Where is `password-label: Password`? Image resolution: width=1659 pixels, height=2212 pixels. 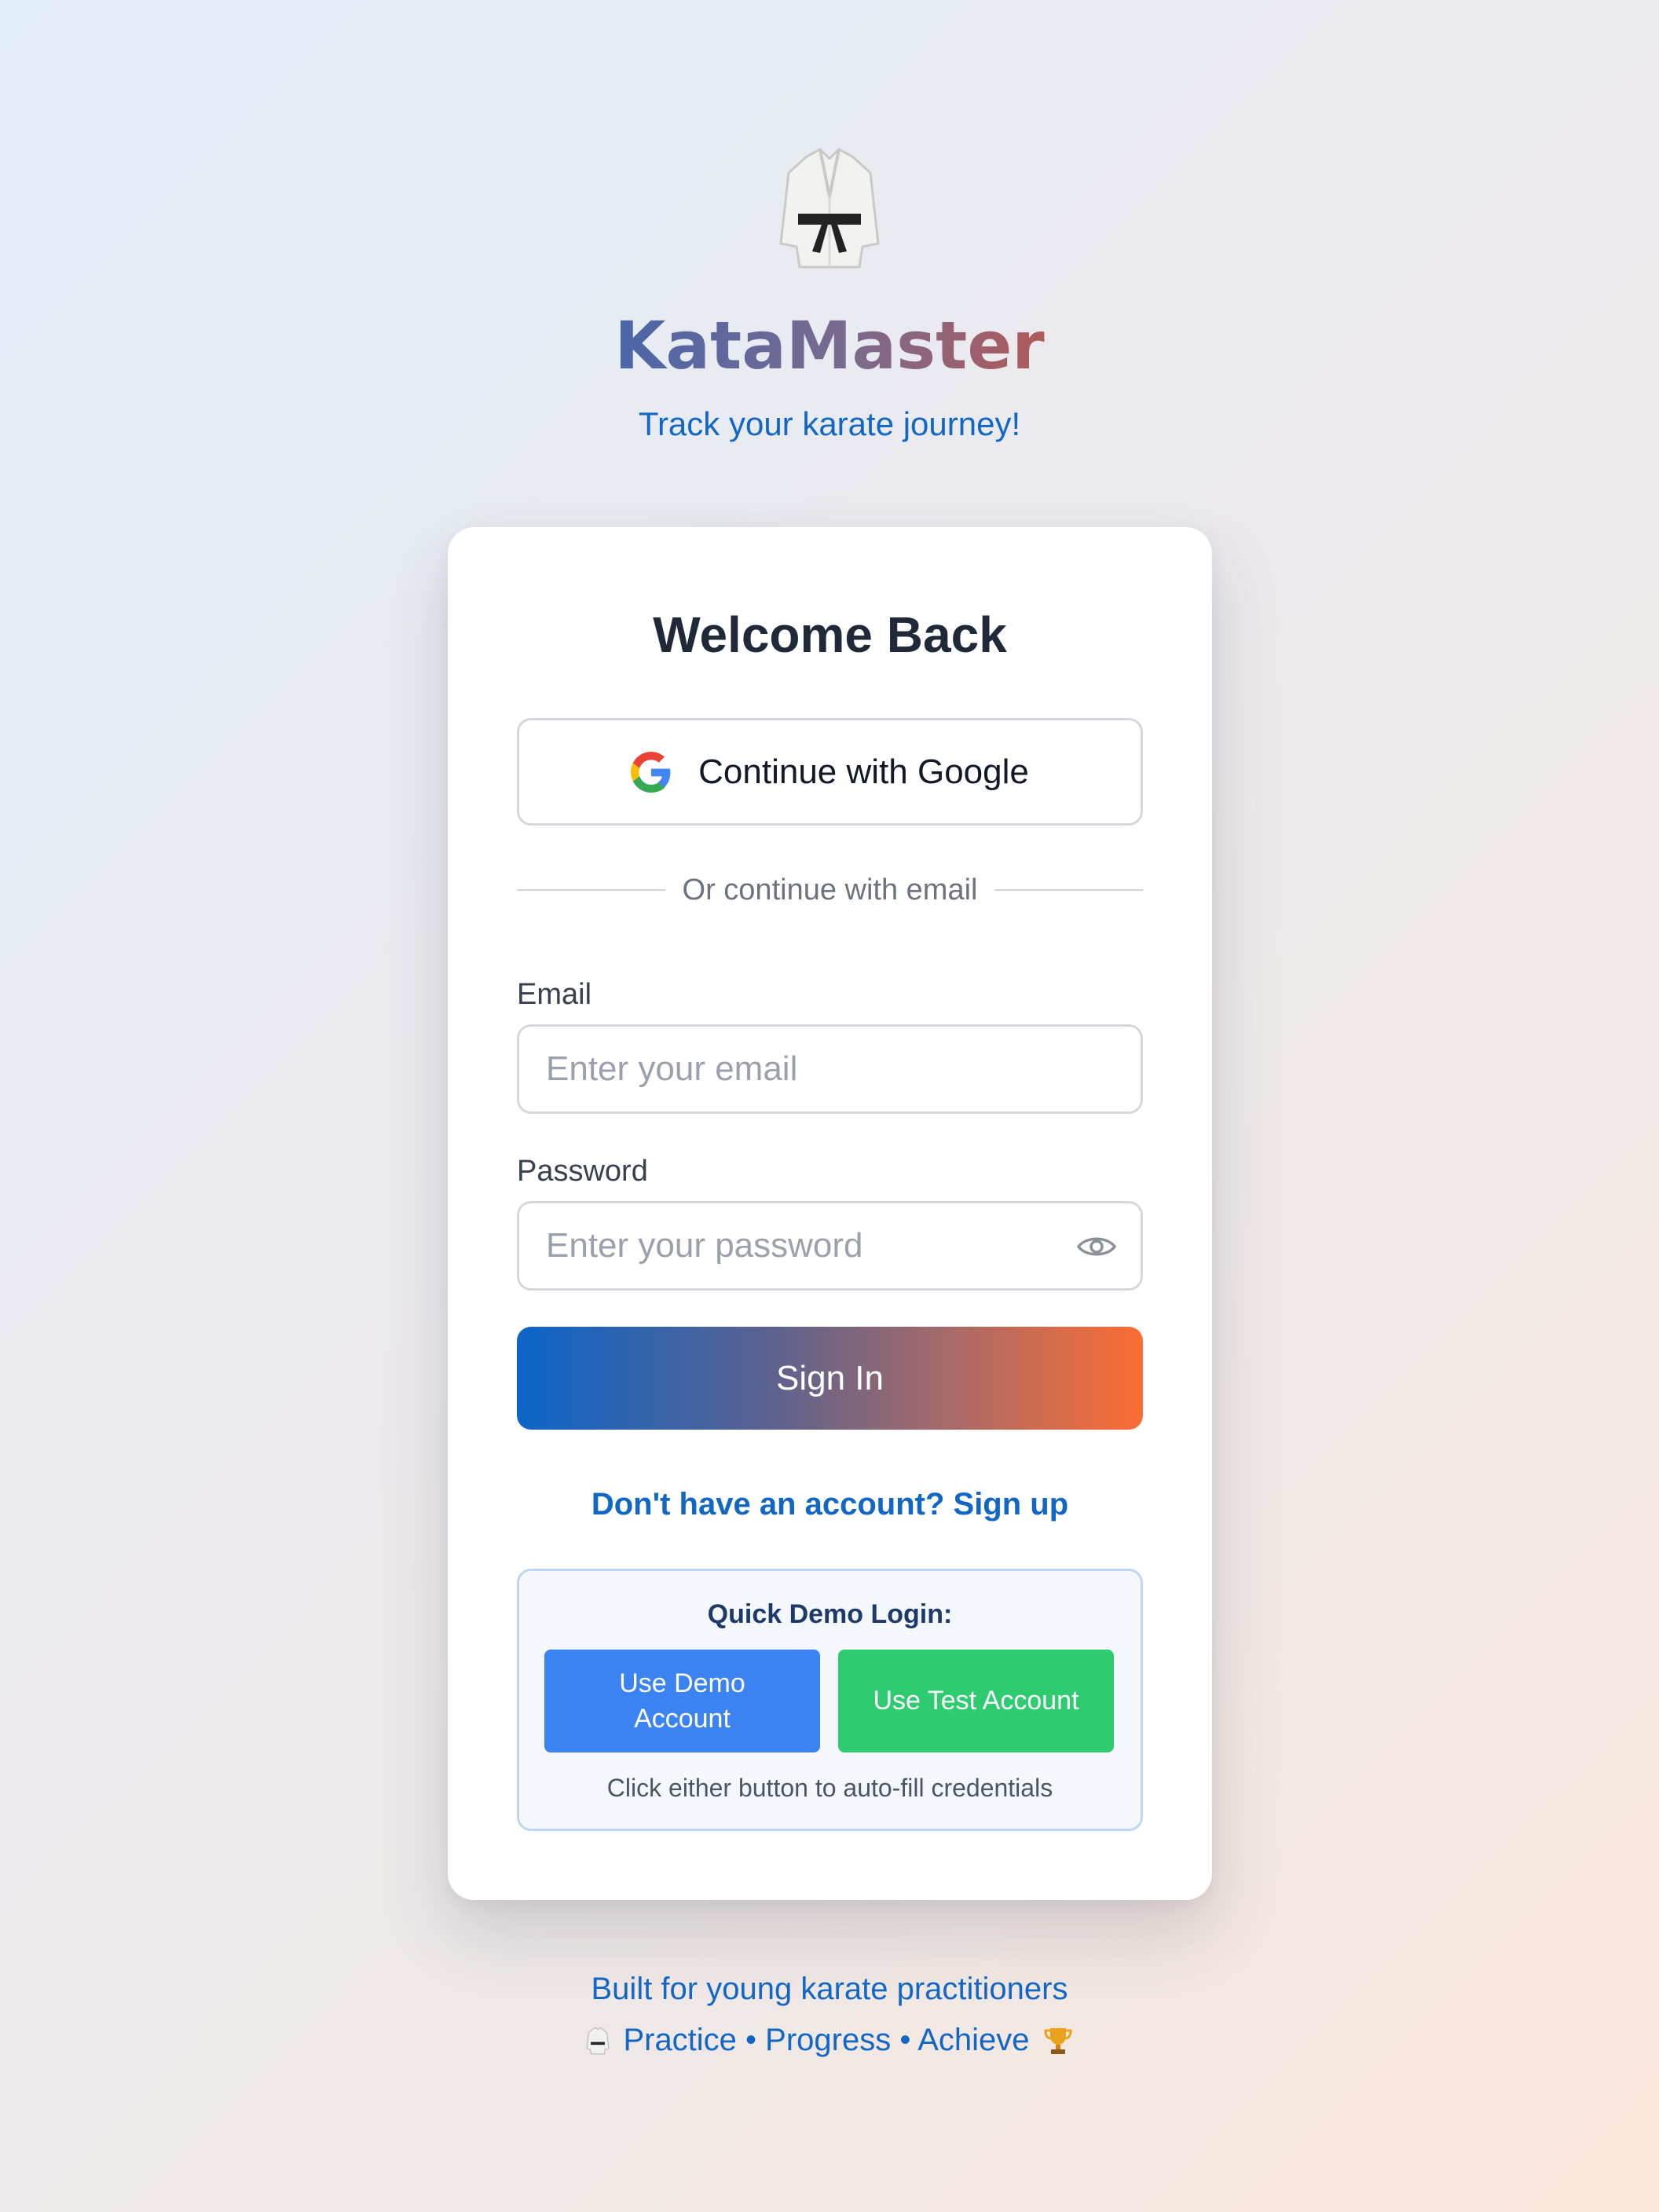
password-label: Password is located at coordinates (582, 1171).